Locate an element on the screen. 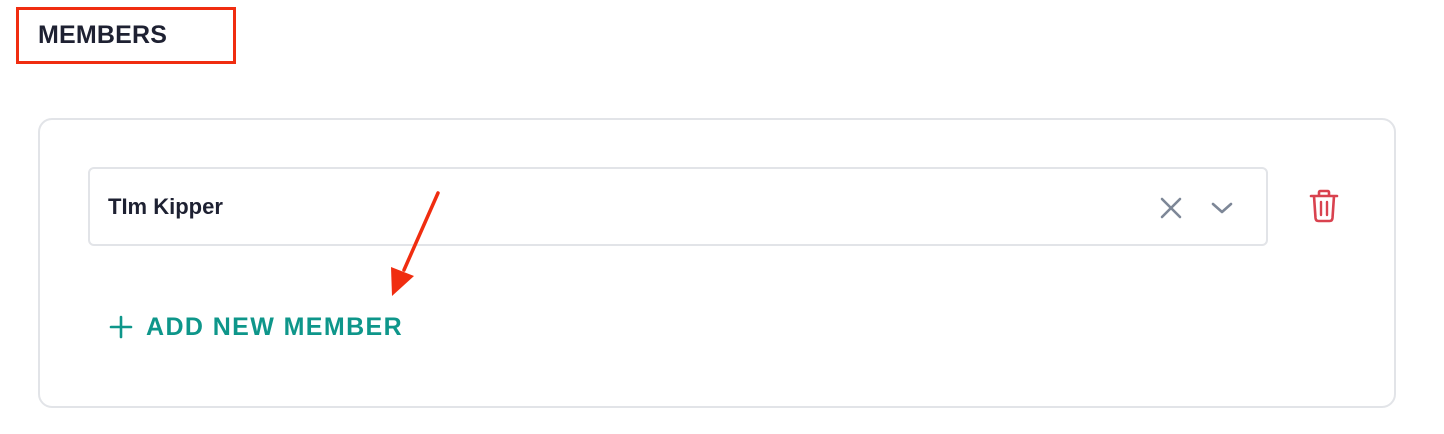 The image size is (1444, 434). member-select-value: TIm Kipper is located at coordinates (165, 206).